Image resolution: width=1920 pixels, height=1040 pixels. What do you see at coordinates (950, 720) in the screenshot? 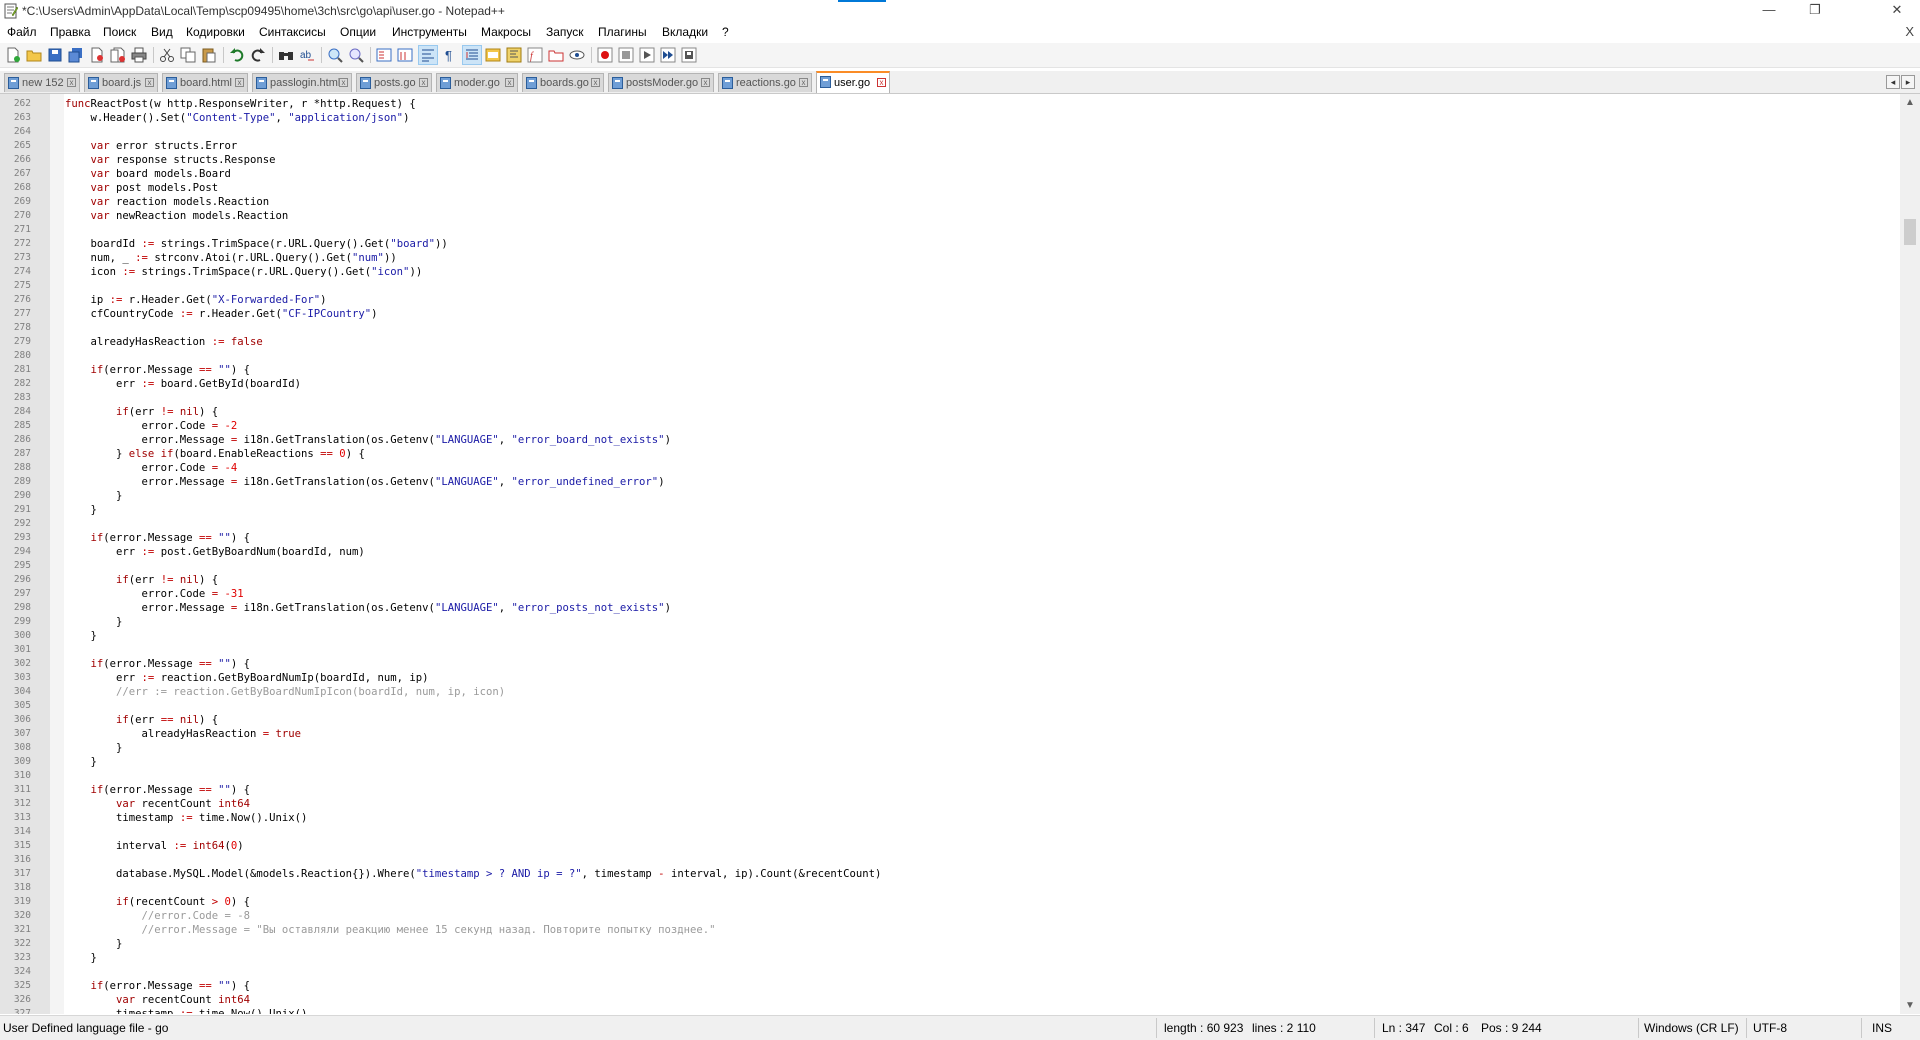
I see `code-line: 306 if(err == nil) {` at bounding box center [950, 720].